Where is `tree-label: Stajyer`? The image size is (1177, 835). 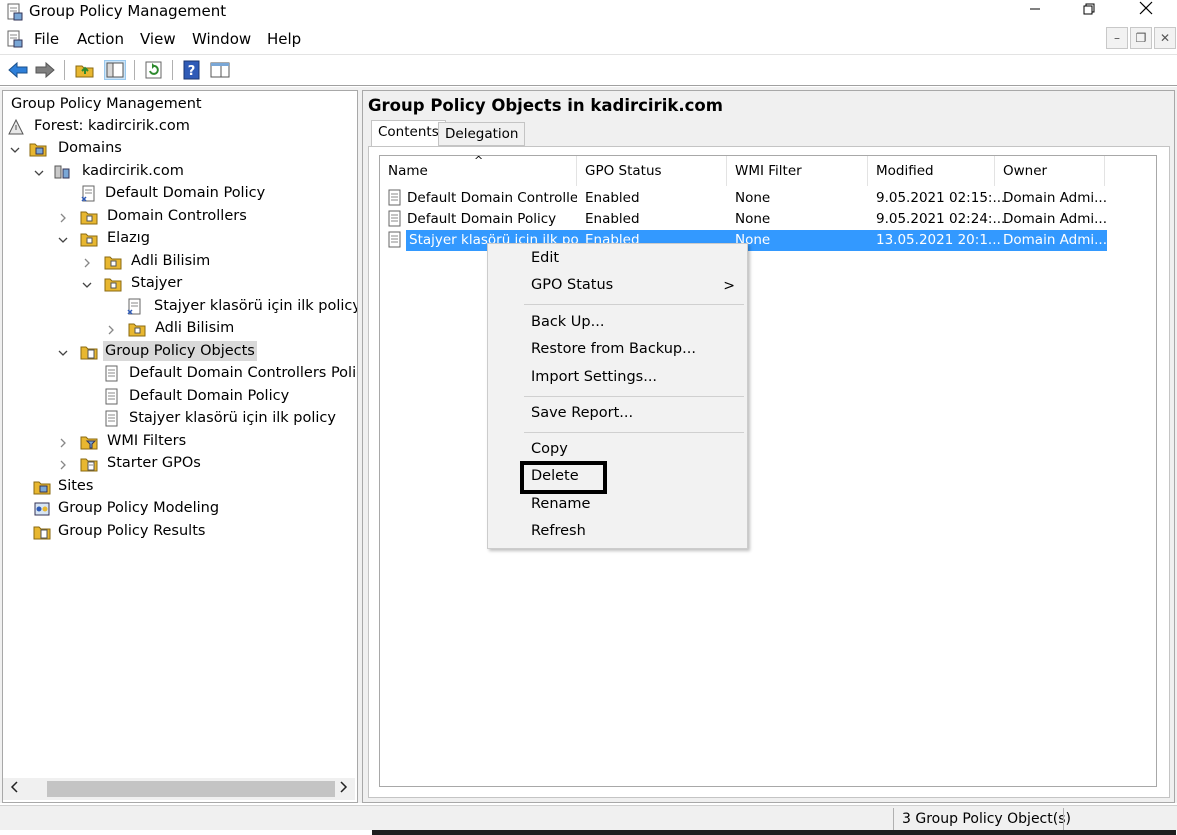 tree-label: Stajyer is located at coordinates (157, 283).